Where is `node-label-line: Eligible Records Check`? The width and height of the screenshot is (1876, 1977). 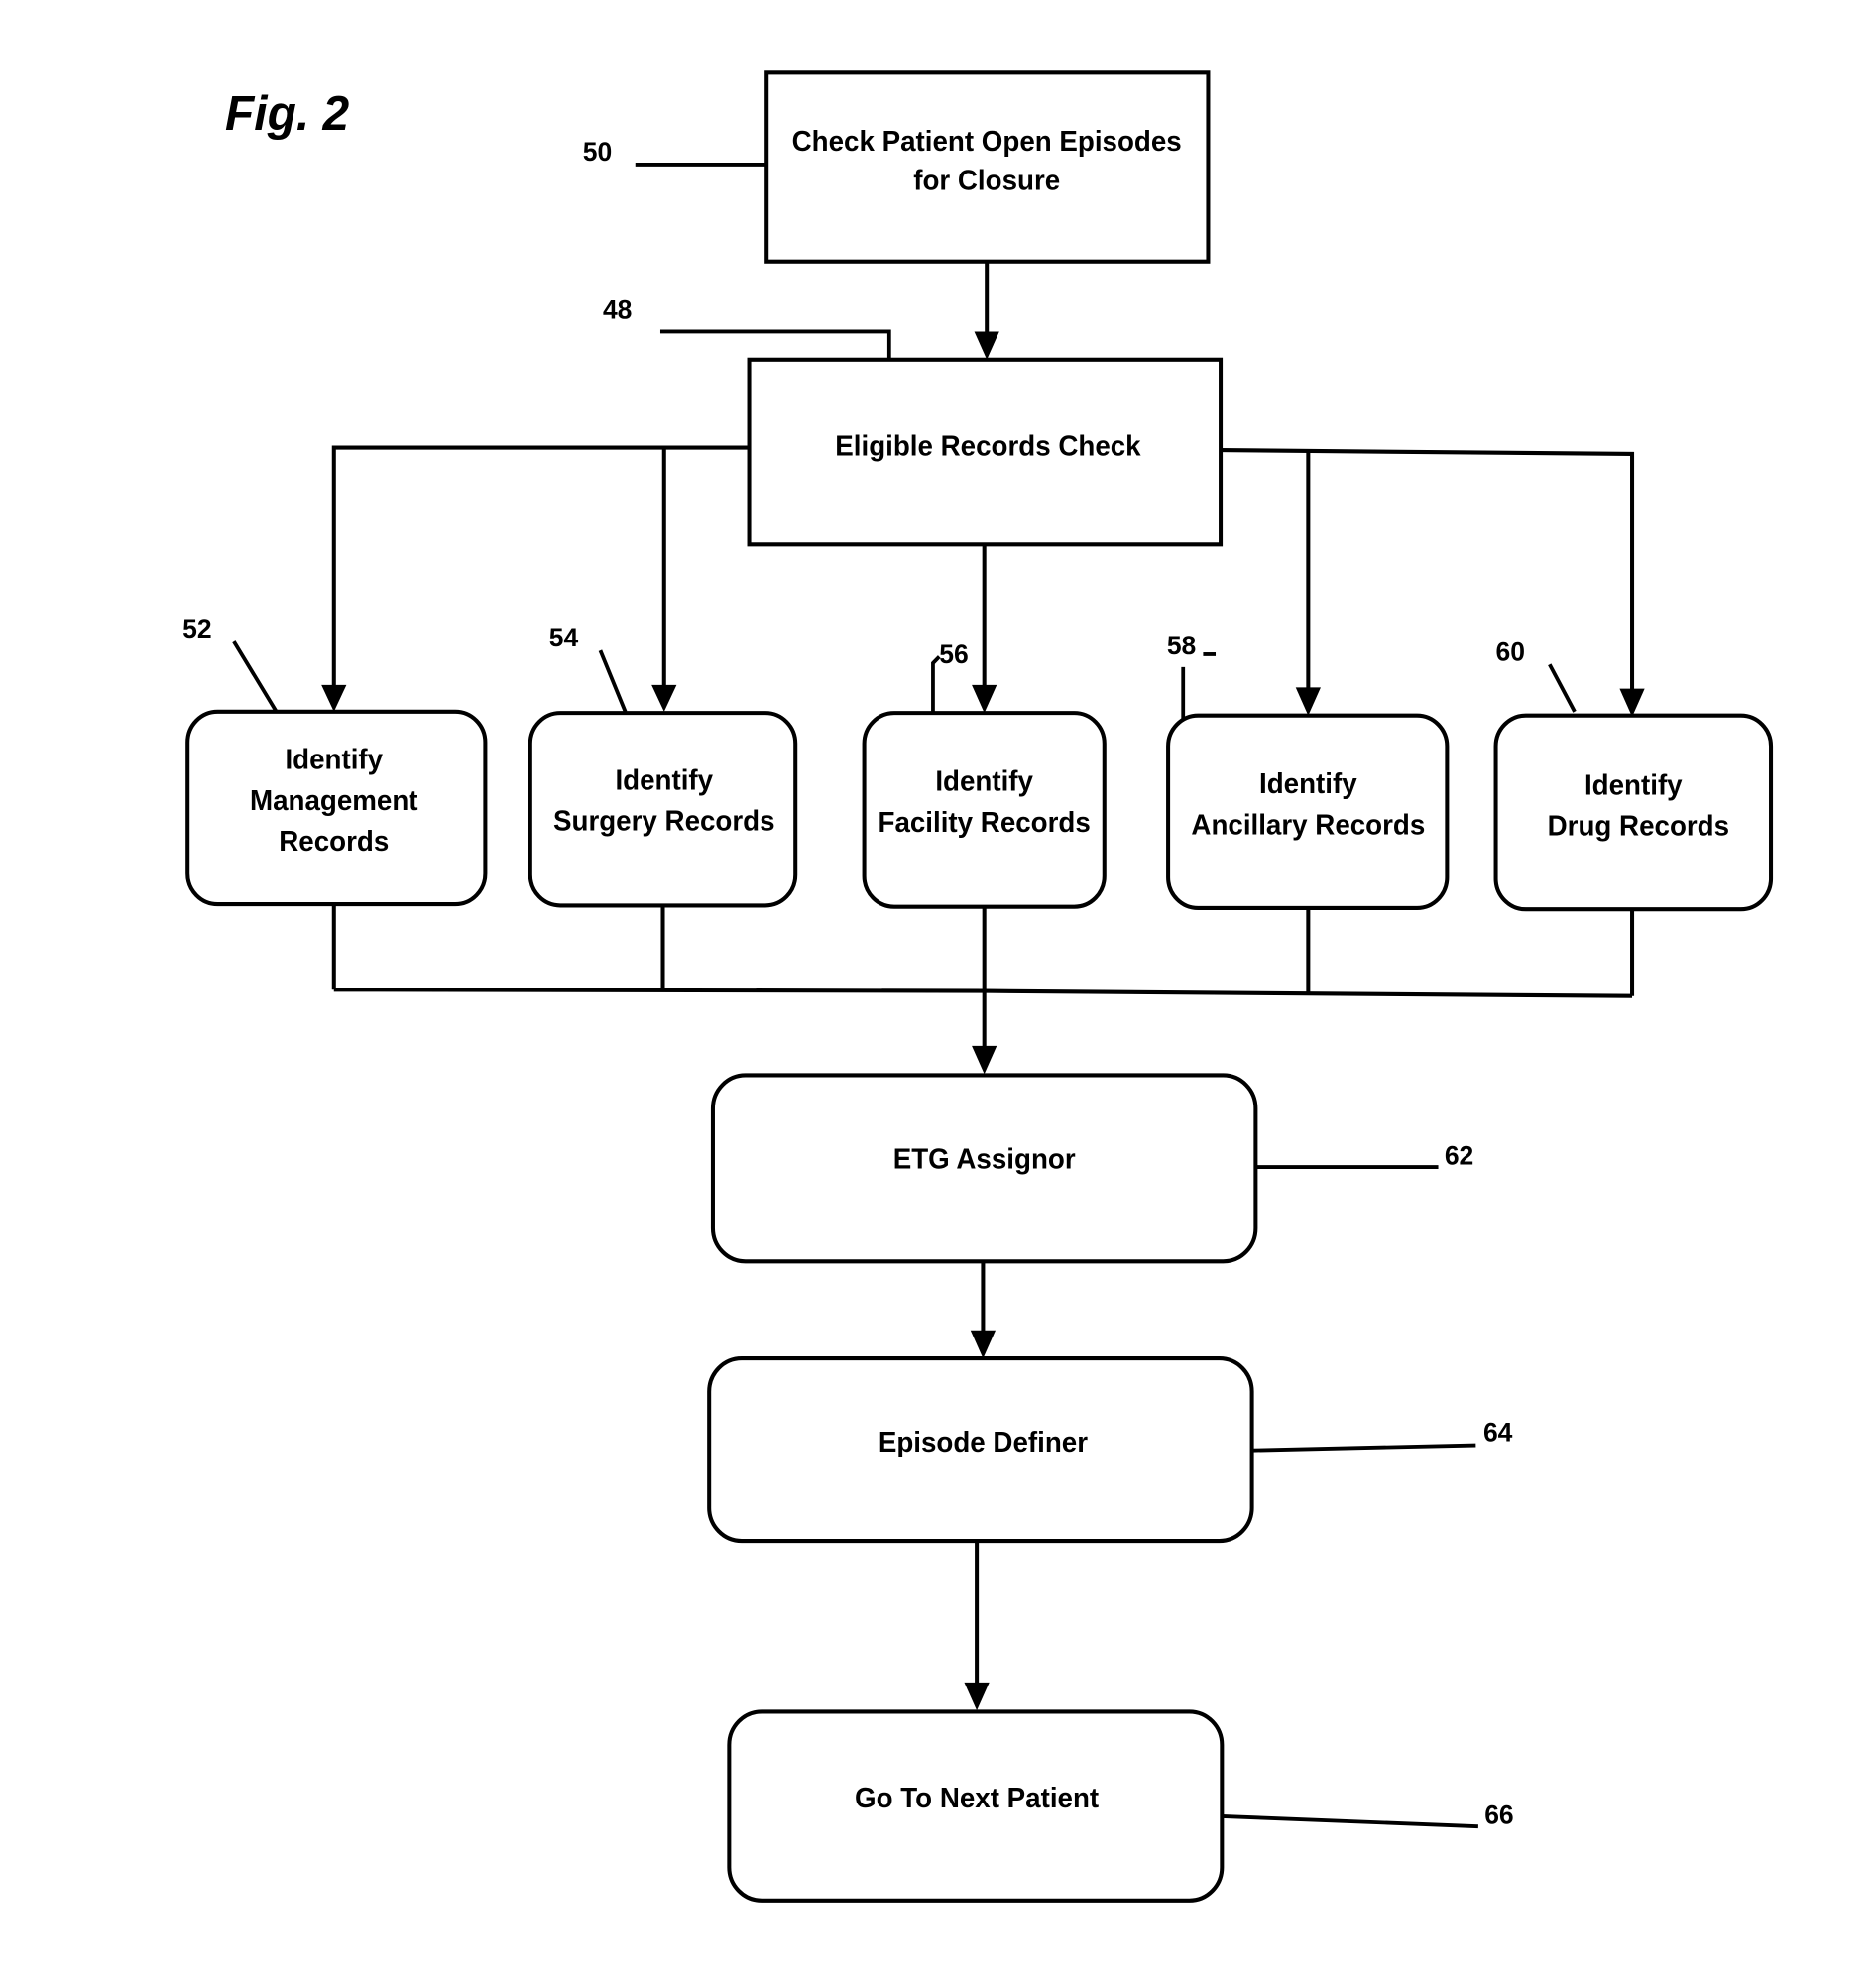 node-label-line: Eligible Records Check is located at coordinates (988, 446).